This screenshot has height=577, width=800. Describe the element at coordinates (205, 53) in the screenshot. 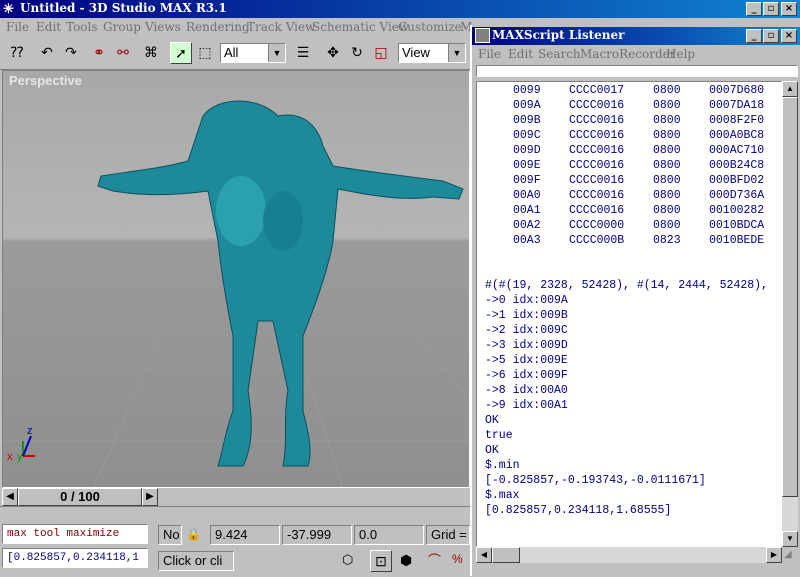

I see `region-select-icon: ⬚` at that location.